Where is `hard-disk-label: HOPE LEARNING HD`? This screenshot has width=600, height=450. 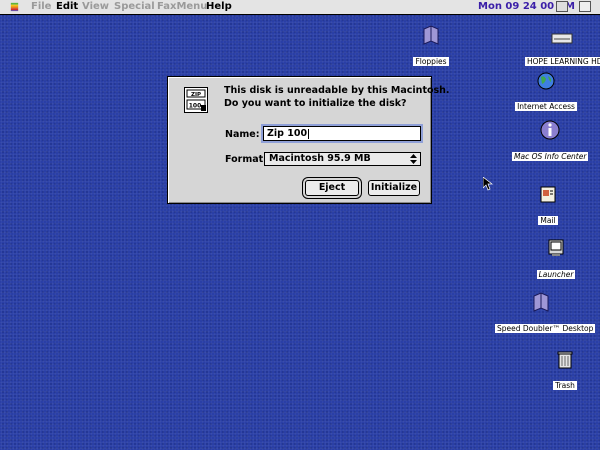 hard-disk-label: HOPE LEARNING HD is located at coordinates (562, 61).